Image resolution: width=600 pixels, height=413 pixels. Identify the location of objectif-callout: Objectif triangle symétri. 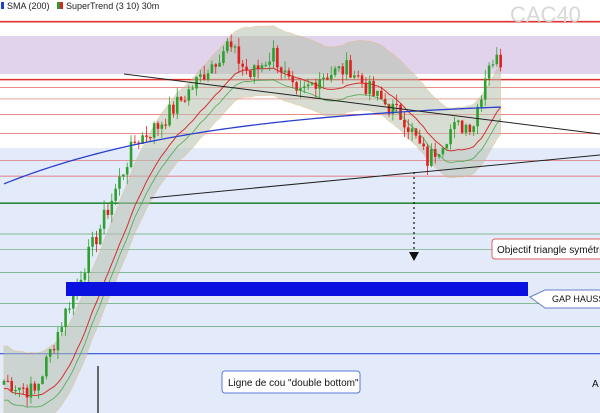
(545, 249).